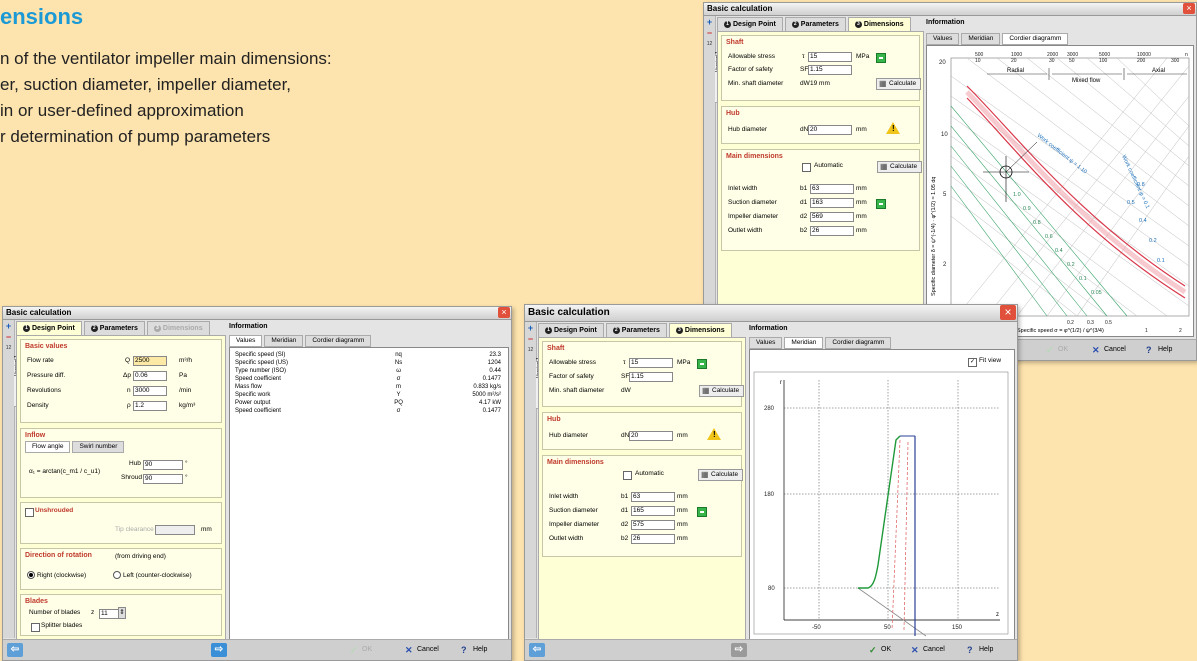 The image size is (1197, 661). Describe the element at coordinates (122, 613) in the screenshot. I see `stepper-icon: ⇕` at that location.